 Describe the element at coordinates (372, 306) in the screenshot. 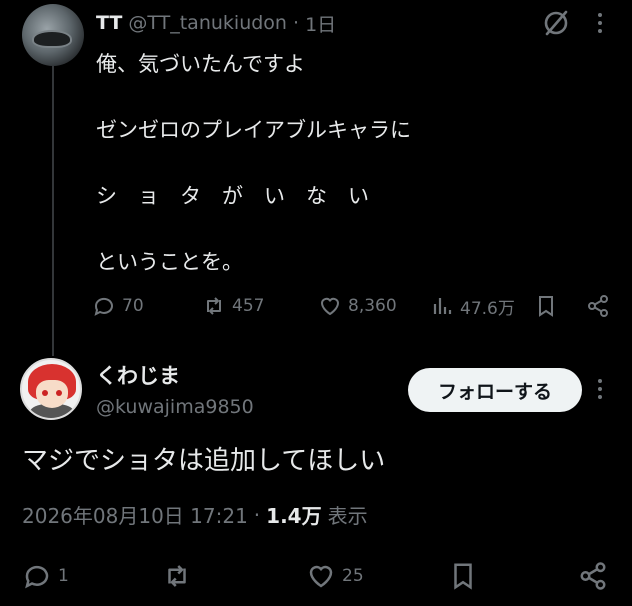

I see `like-count: 8,360` at that location.